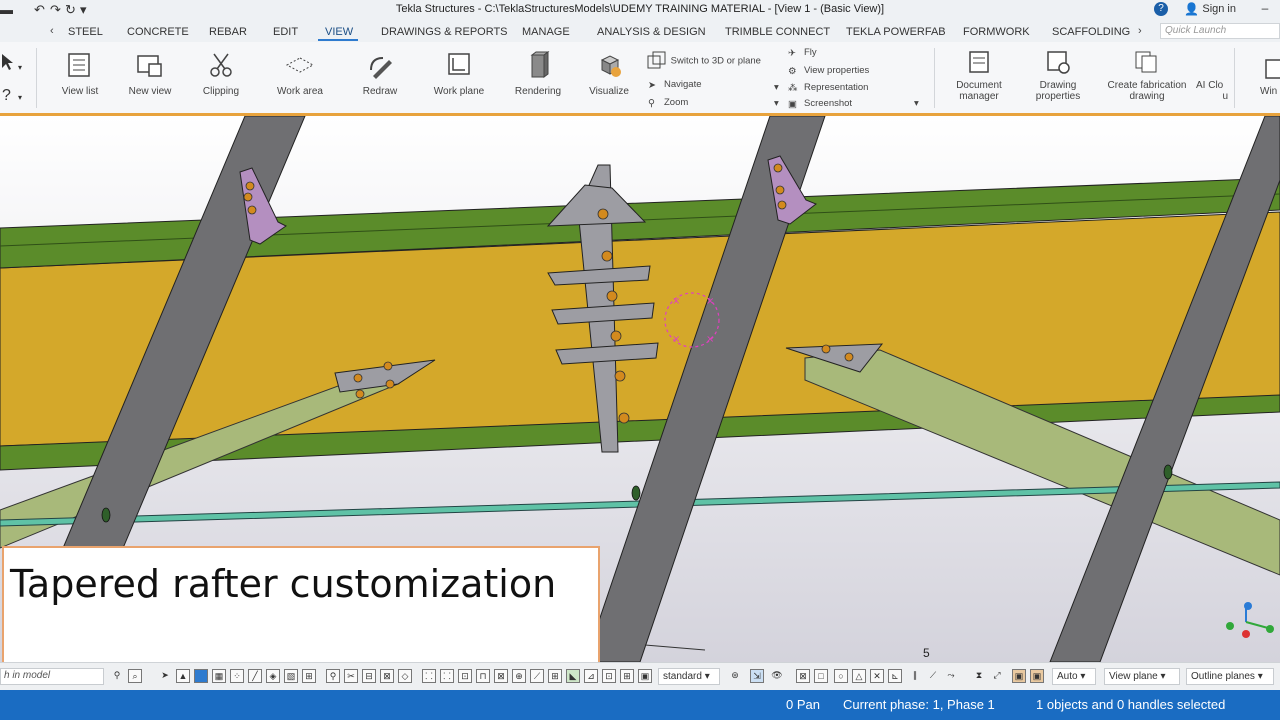 Image resolution: width=1280 pixels, height=720 pixels. Describe the element at coordinates (933, 676) in the screenshot. I see `snap-line-icon: ⟋` at that location.